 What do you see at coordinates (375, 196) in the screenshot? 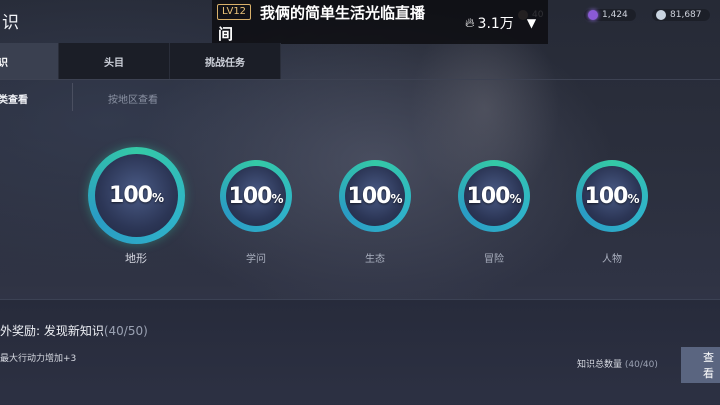
I see `ecology-percent: 100%` at bounding box center [375, 196].